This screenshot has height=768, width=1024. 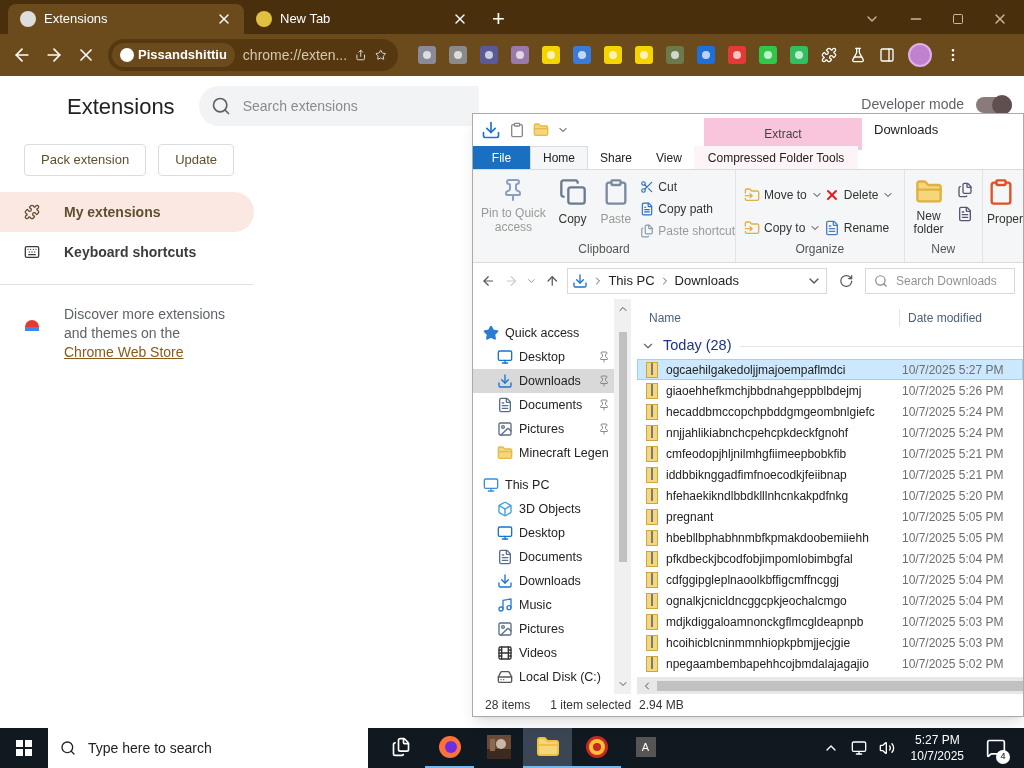 What do you see at coordinates (652, 579) in the screenshot?
I see `zip-folder-icon` at bounding box center [652, 579].